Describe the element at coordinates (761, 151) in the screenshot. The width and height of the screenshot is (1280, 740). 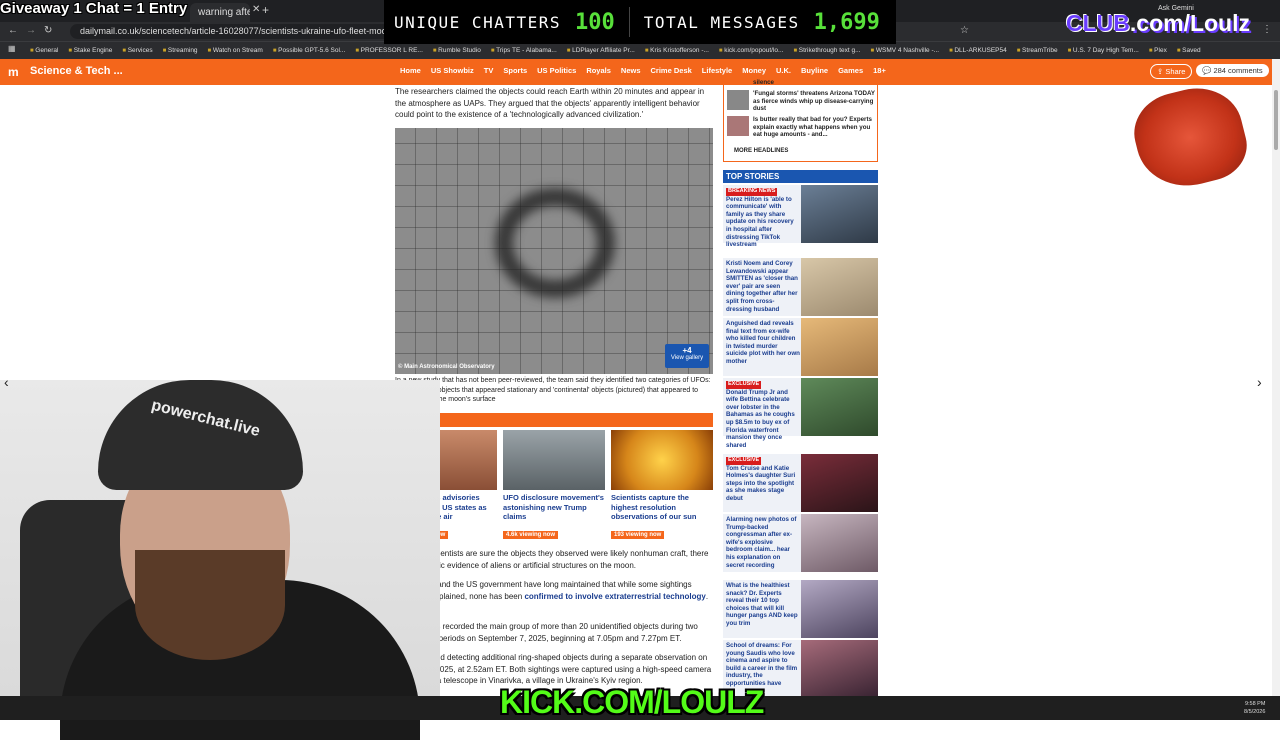
I see `more-headlines-link: MORE HEADLINES` at that location.